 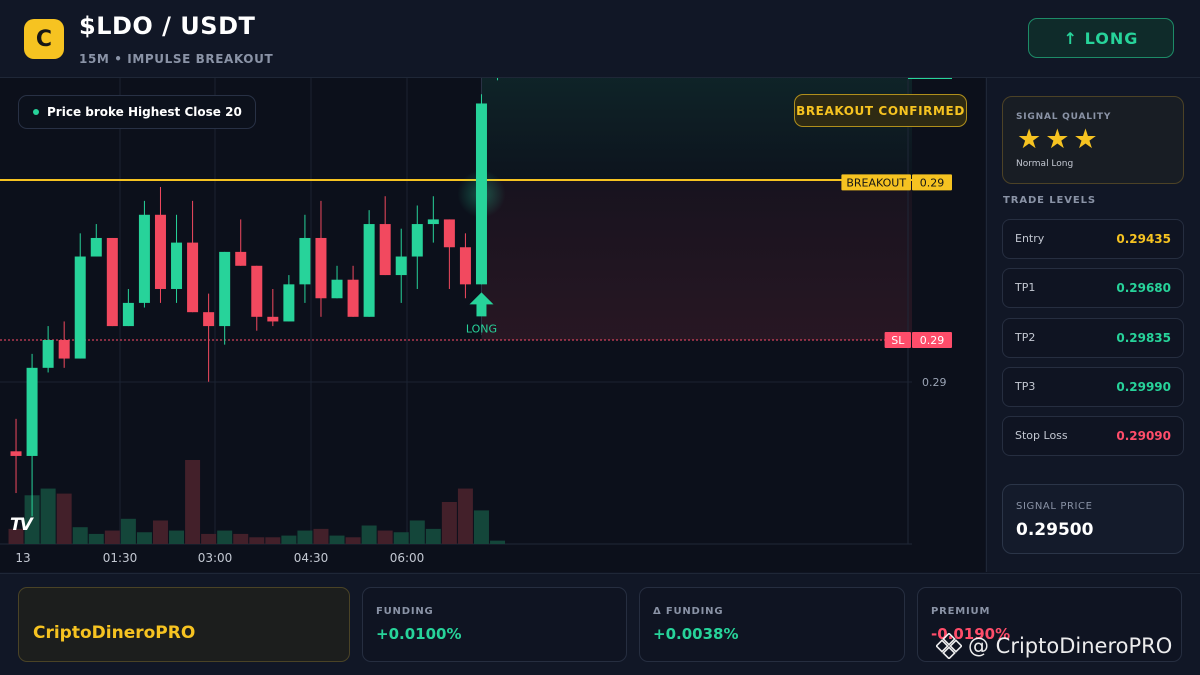 I want to click on level-label: TP3, so click(x=1025, y=386).